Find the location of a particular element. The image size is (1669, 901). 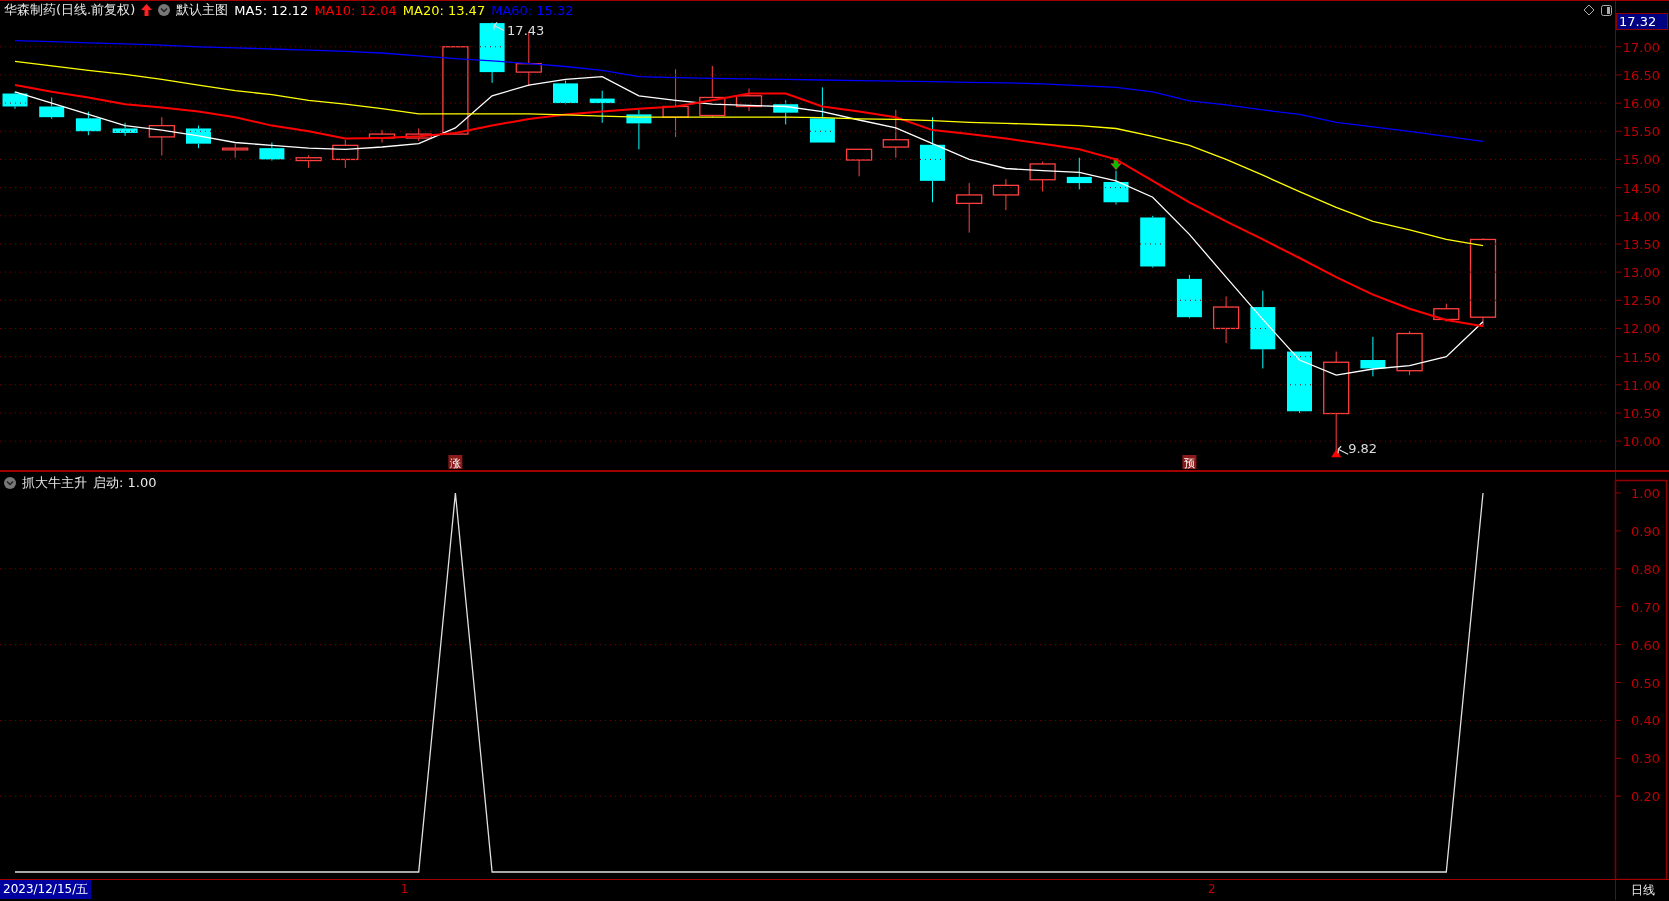

axis-label: 17.00 is located at coordinates (1641, 47).